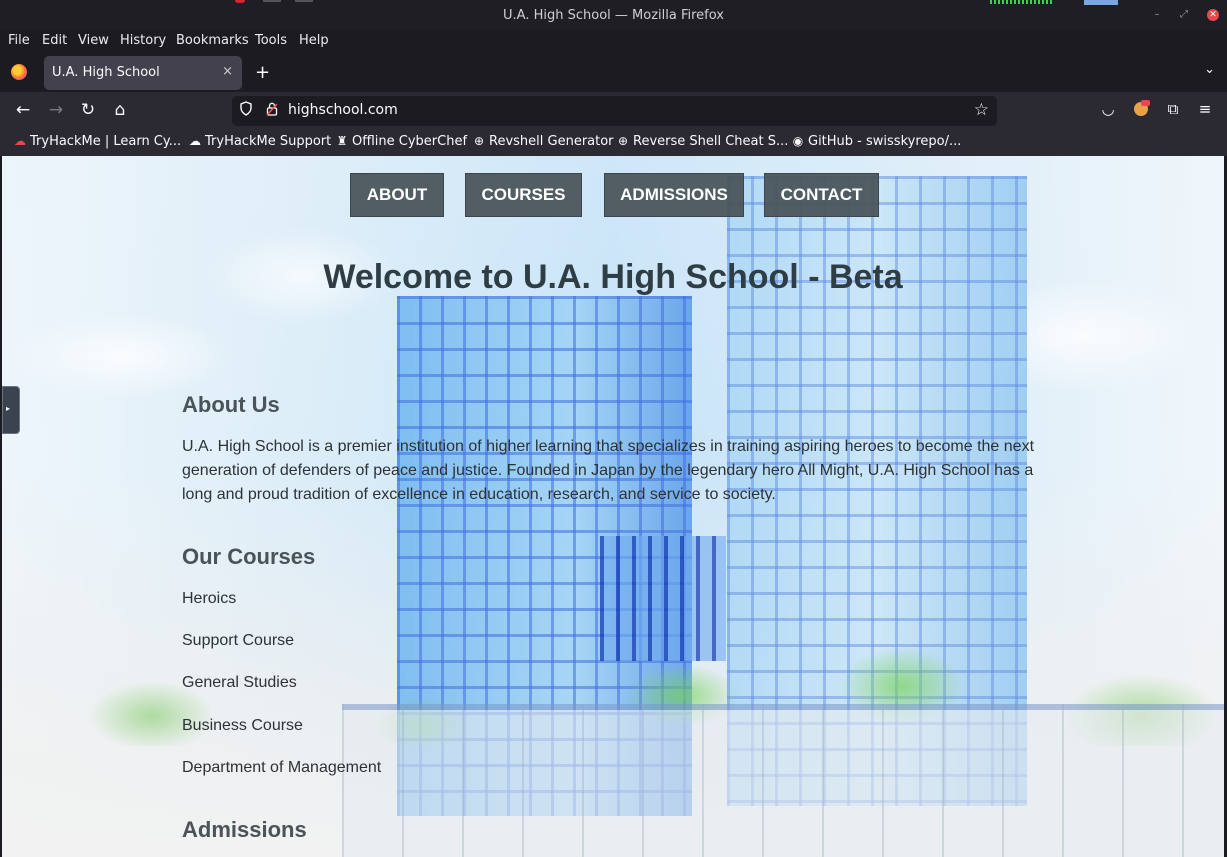 The height and width of the screenshot is (857, 1227). What do you see at coordinates (1173, 109) in the screenshot?
I see `extensions-puzzle-icon: ⧉` at bounding box center [1173, 109].